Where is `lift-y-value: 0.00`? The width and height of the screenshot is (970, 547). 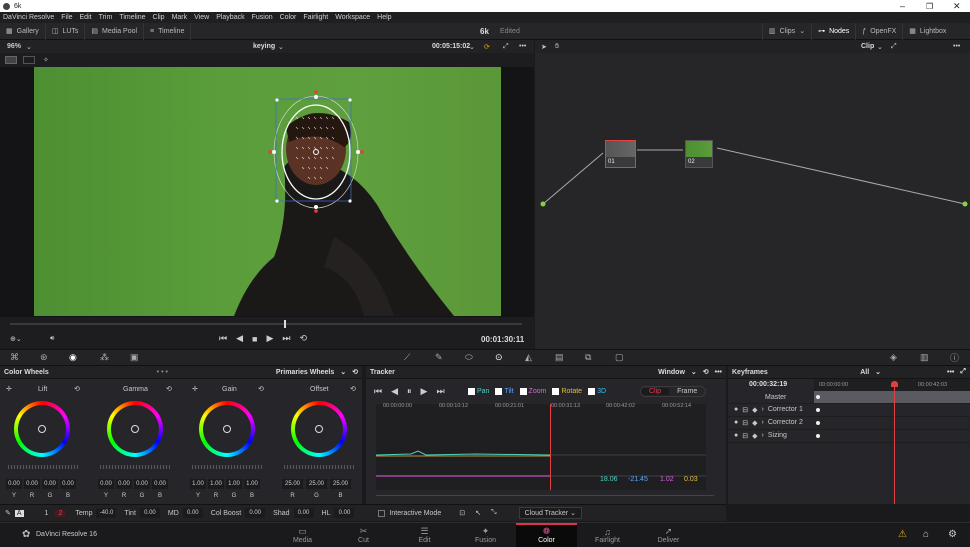
lift-y-value: 0.00 is located at coordinates (14, 484).